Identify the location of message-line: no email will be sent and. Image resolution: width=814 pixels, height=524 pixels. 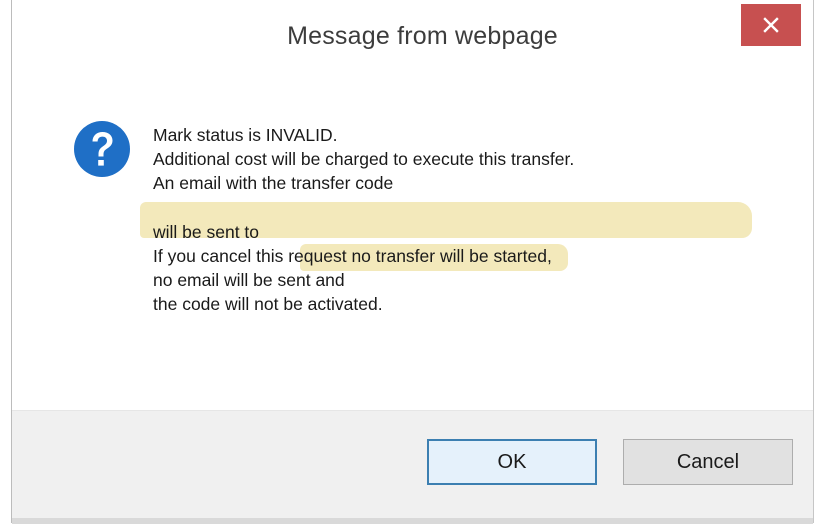
(249, 280).